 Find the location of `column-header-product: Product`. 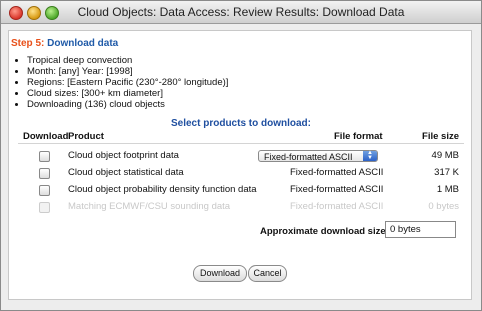

column-header-product: Product is located at coordinates (86, 136).